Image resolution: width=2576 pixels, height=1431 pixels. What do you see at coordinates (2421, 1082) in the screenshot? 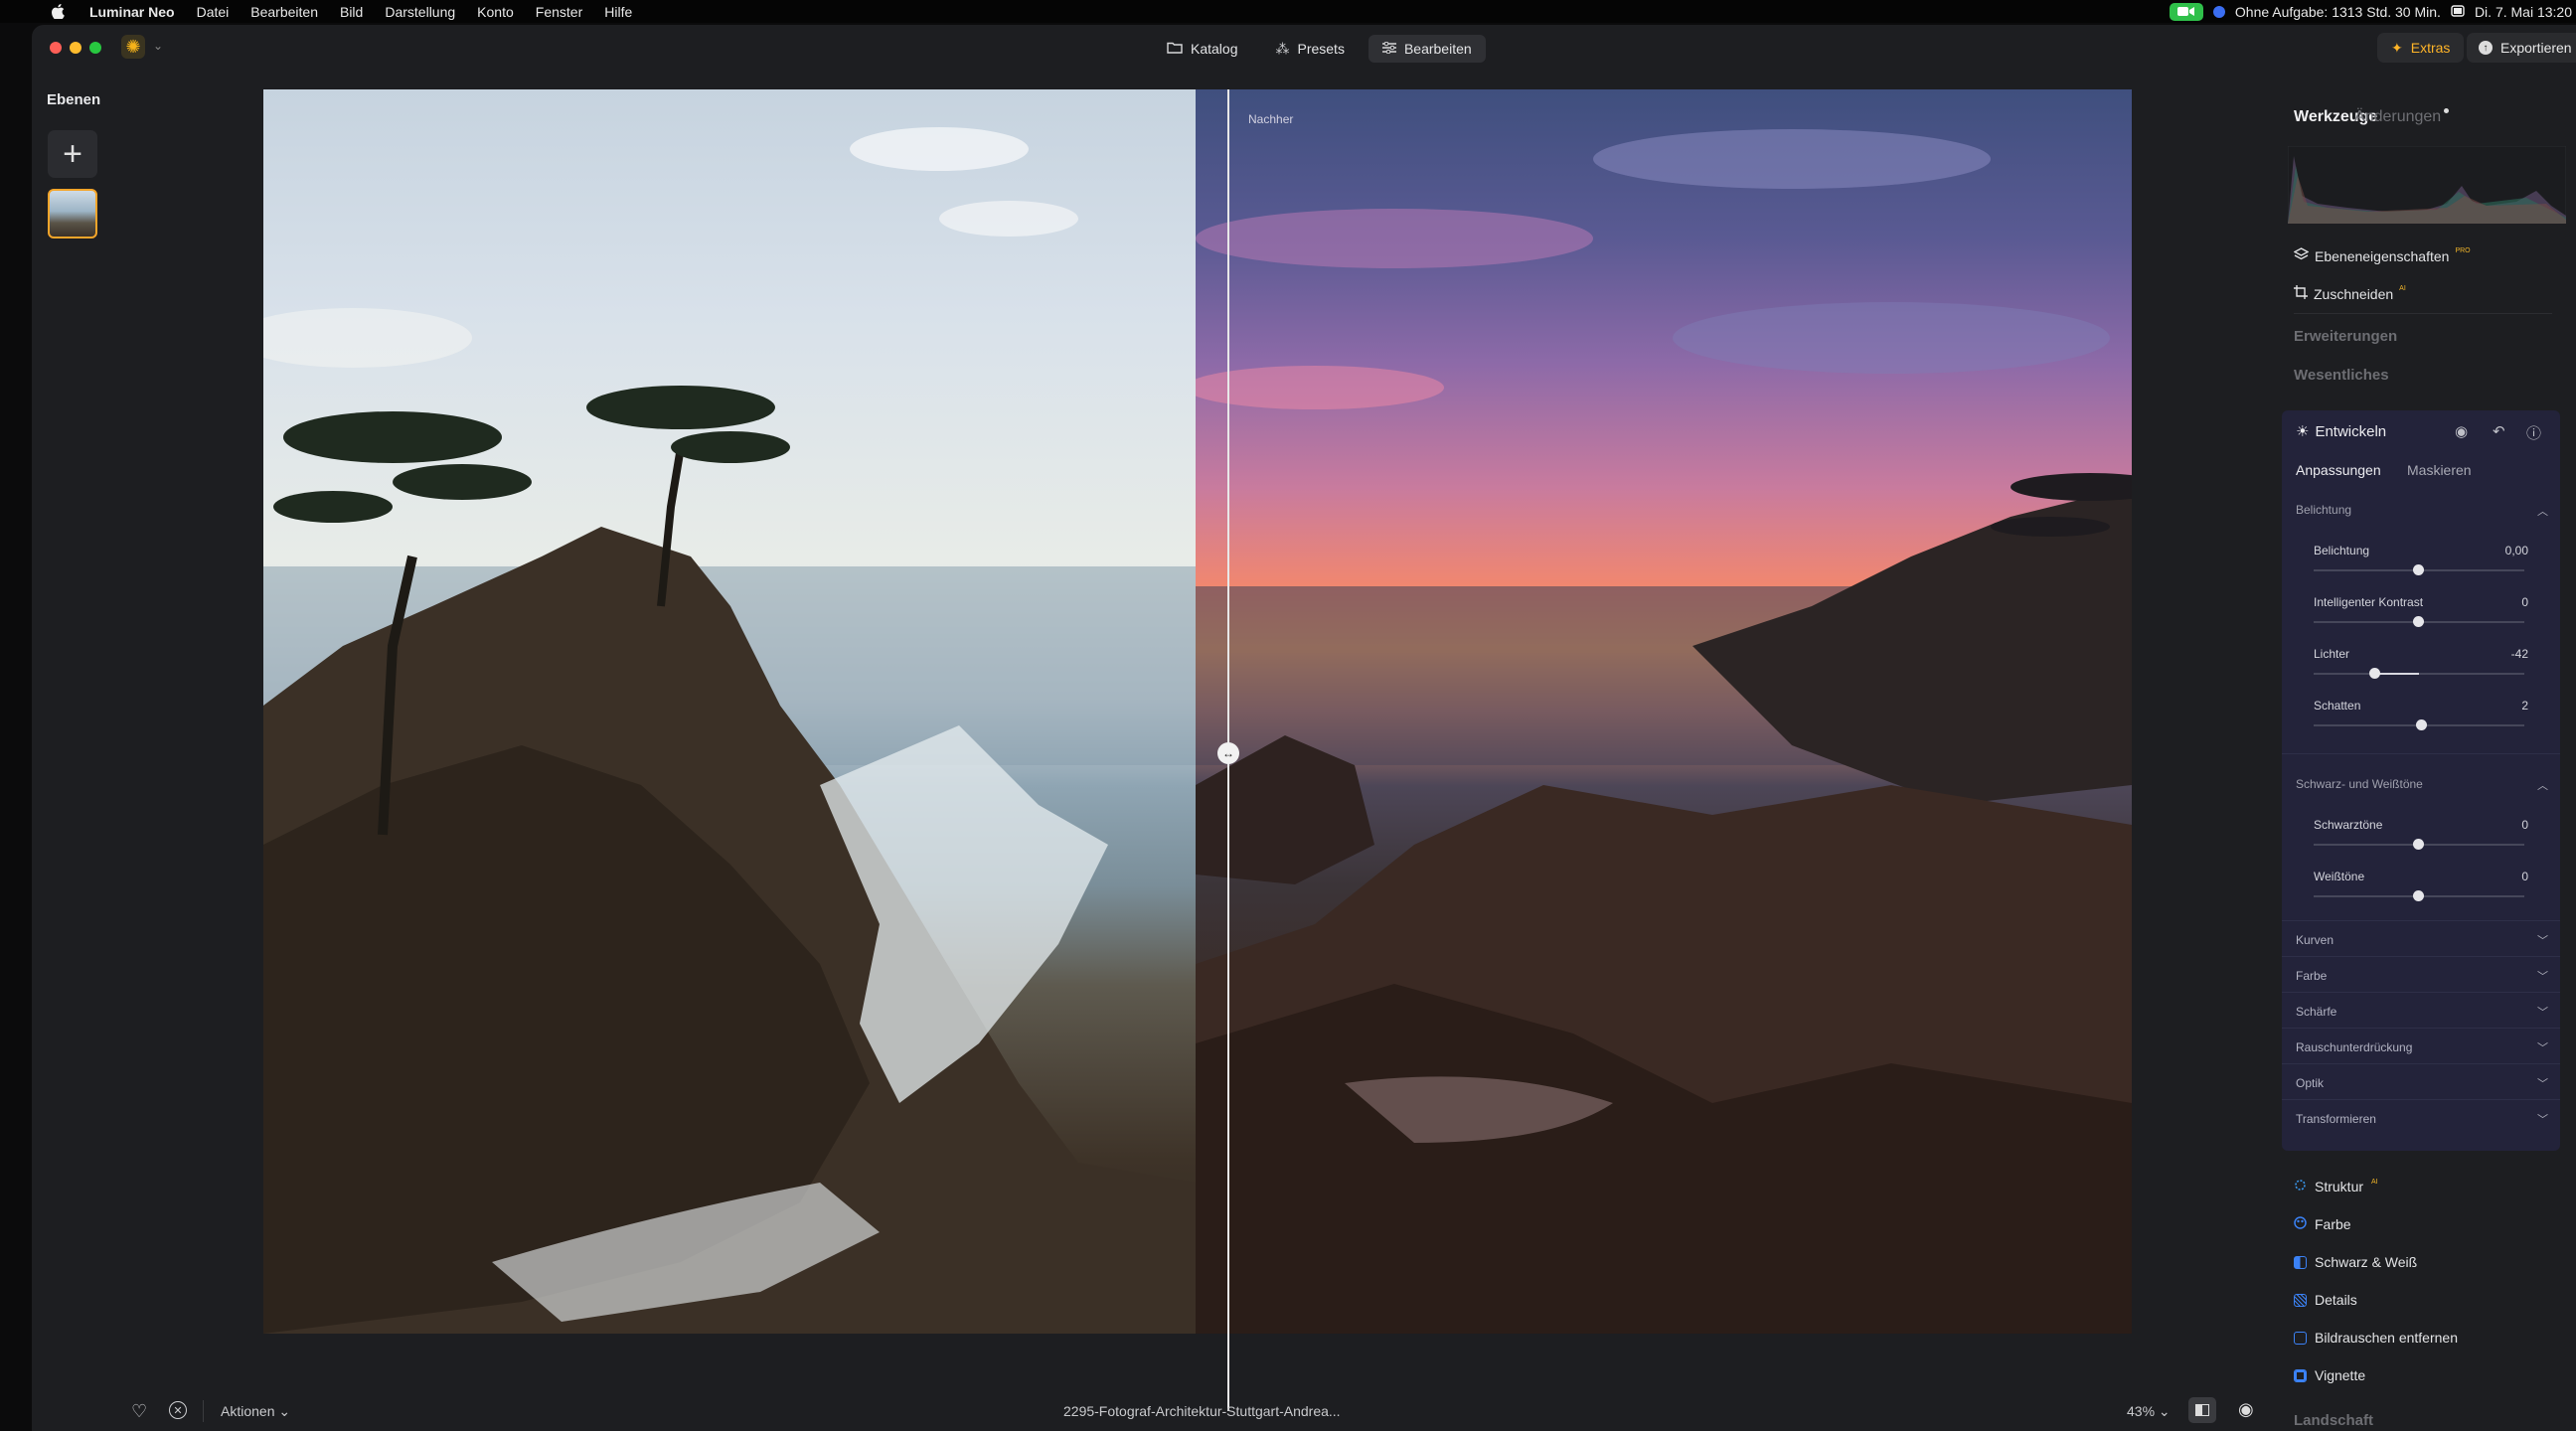
I see `group-optik: Optik ﹀` at bounding box center [2421, 1082].